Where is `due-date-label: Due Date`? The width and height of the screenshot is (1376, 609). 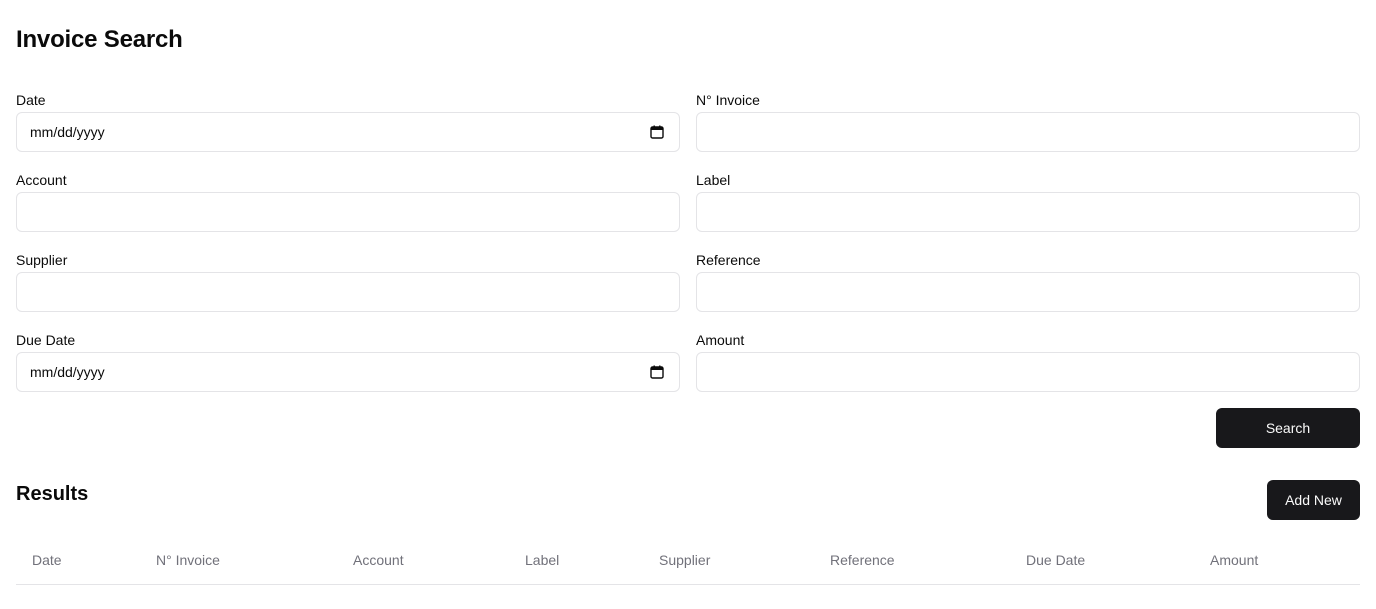 due-date-label: Due Date is located at coordinates (46, 340).